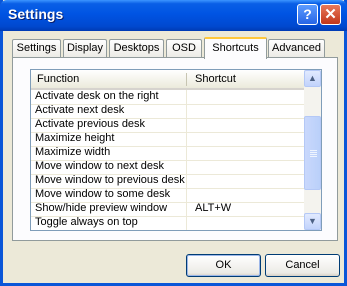 The height and width of the screenshot is (286, 347). What do you see at coordinates (235, 48) in the screenshot?
I see `tab-shortcuts: Shortcuts` at bounding box center [235, 48].